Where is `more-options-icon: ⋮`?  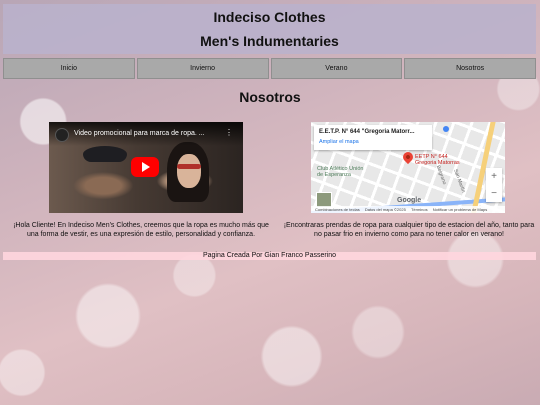 more-options-icon: ⋮ is located at coordinates (229, 132).